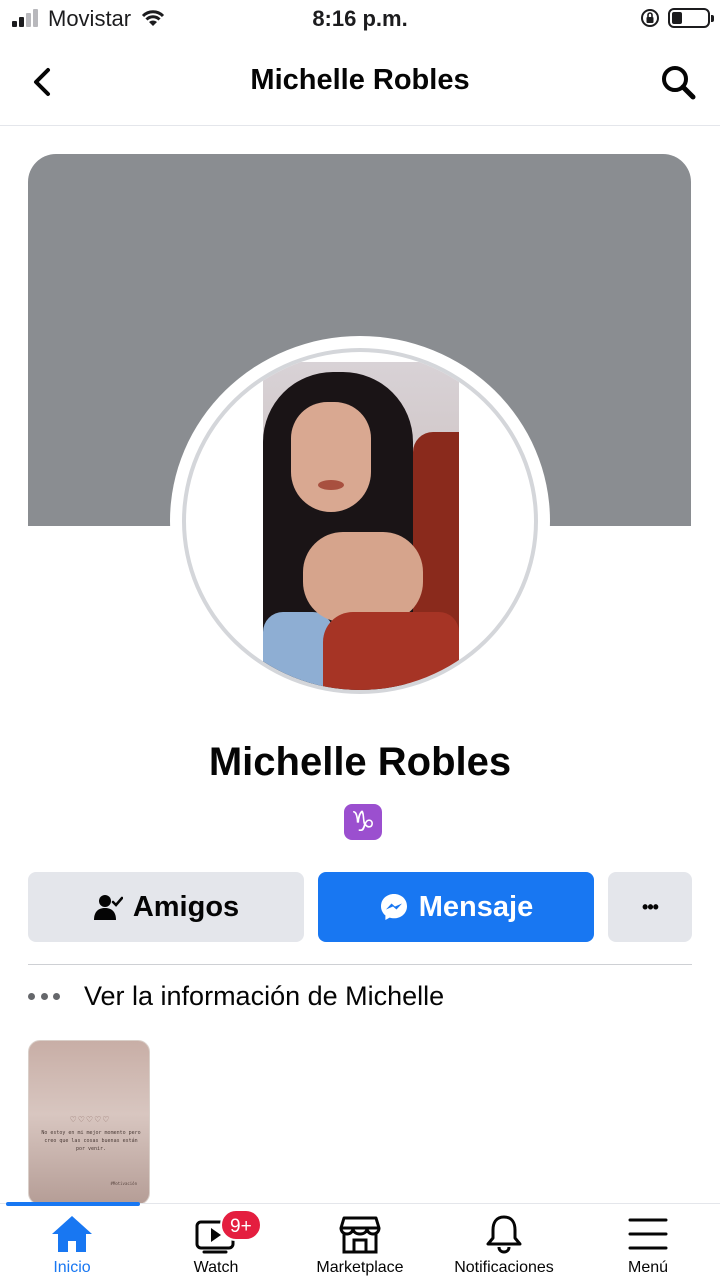 This screenshot has height=1280, width=720. I want to click on status-bar: Movistar 8:16 p.m., so click(360, 20).